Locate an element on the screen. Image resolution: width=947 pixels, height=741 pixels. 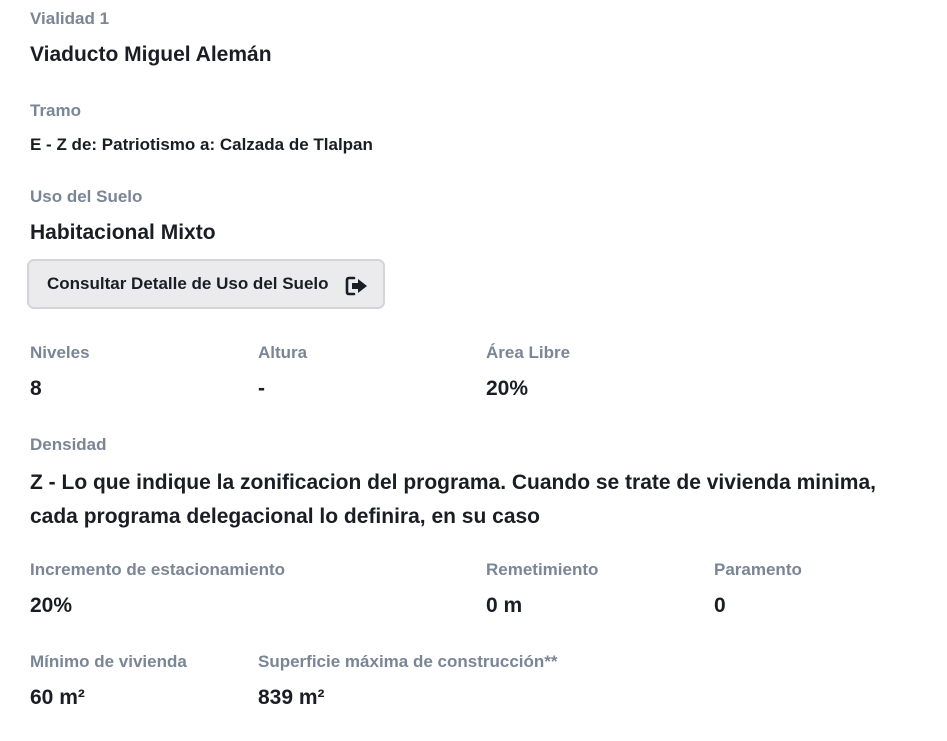
niveles-label: Niveles is located at coordinates (60, 352).